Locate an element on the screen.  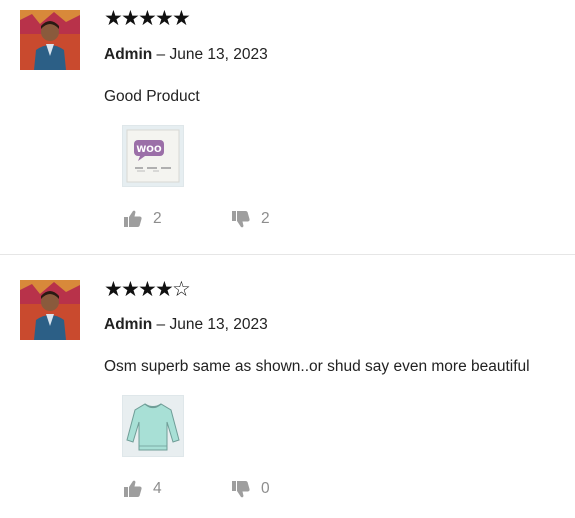
unhelpful-vote-button: 0 is located at coordinates (250, 489).